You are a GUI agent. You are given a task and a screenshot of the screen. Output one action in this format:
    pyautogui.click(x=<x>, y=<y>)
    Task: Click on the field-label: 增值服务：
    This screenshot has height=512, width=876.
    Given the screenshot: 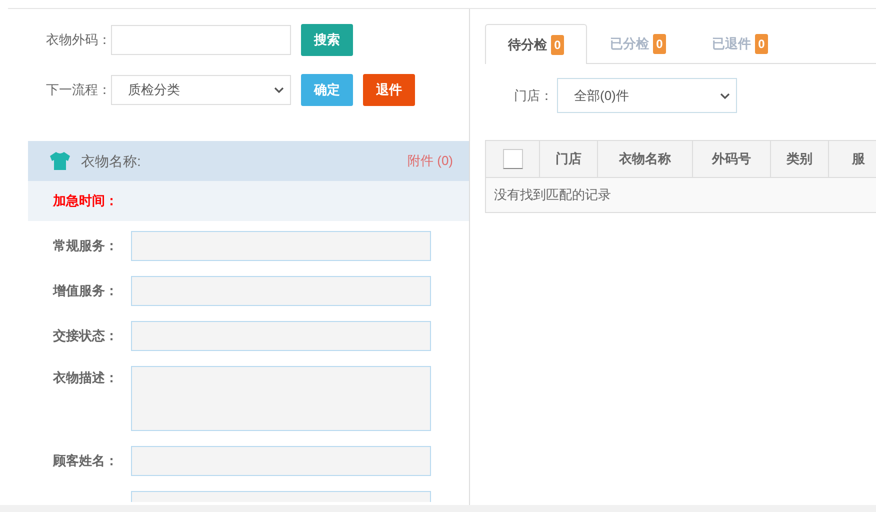 What is the action you would take?
    pyautogui.click(x=86, y=291)
    